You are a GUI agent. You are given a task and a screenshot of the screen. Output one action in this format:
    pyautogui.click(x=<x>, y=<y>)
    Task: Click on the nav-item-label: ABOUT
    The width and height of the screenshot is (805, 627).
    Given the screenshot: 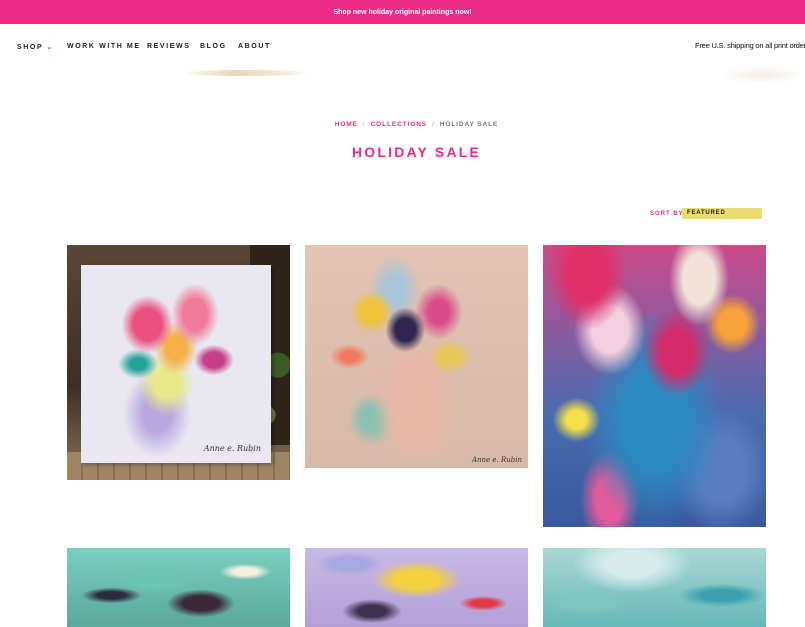 What is the action you would take?
    pyautogui.click(x=254, y=46)
    